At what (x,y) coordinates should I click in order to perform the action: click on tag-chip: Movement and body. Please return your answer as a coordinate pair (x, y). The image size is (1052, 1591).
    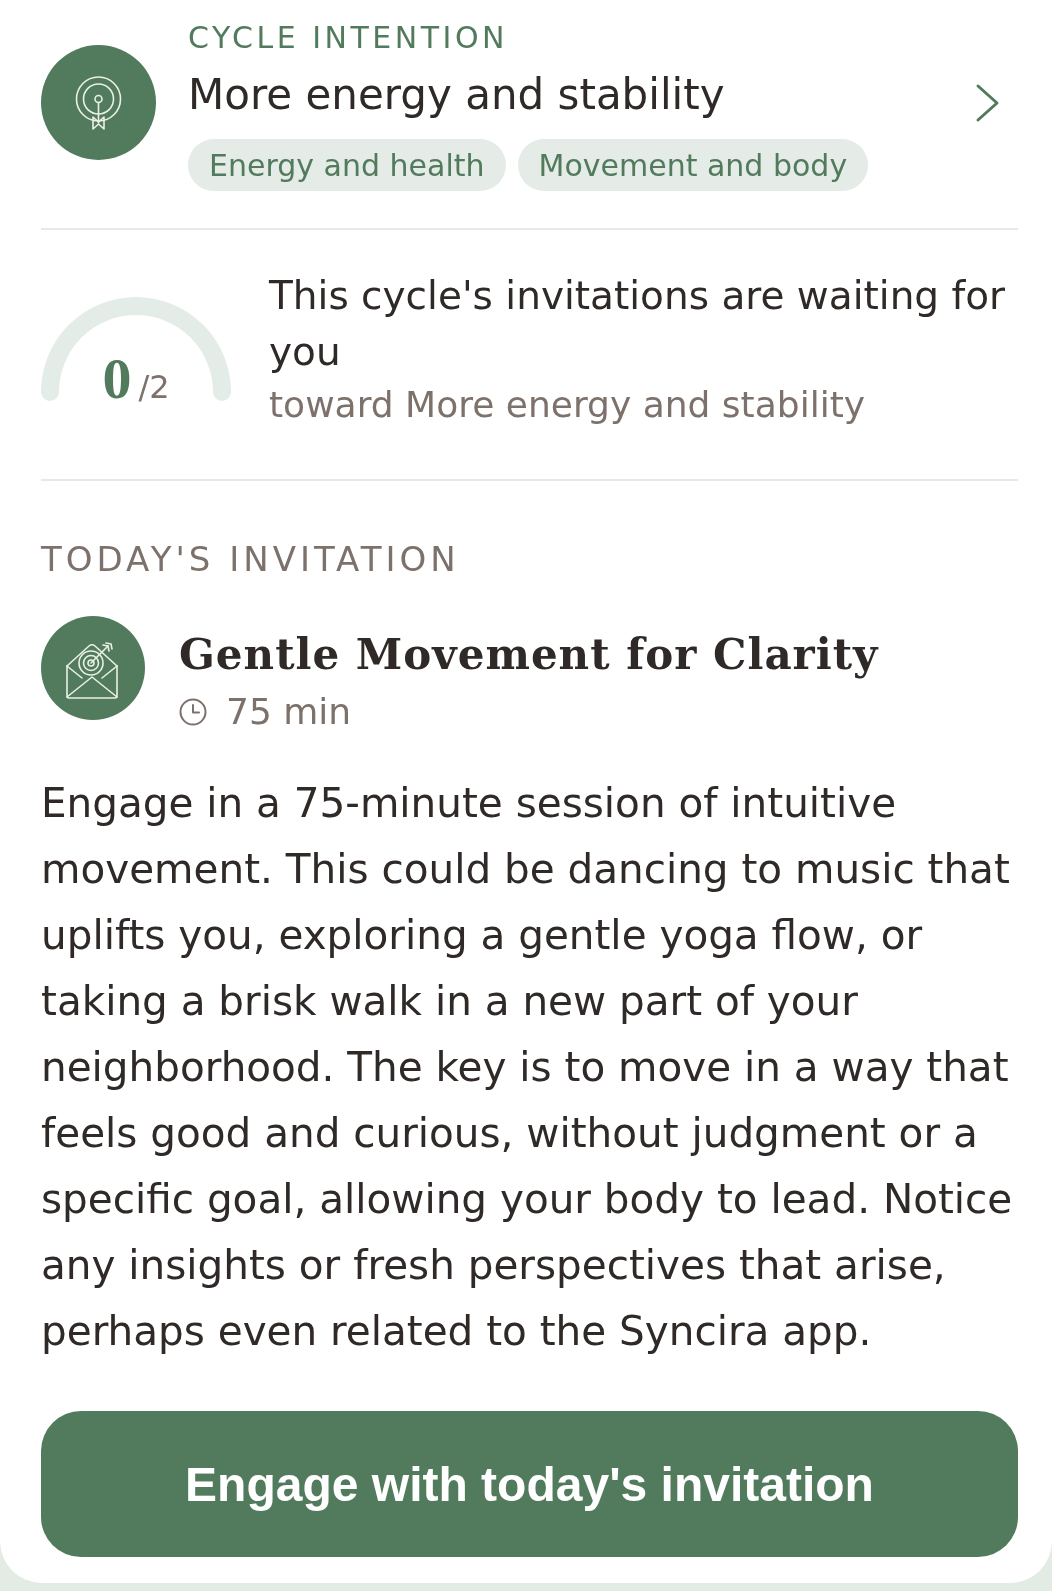
    Looking at the image, I should click on (693, 165).